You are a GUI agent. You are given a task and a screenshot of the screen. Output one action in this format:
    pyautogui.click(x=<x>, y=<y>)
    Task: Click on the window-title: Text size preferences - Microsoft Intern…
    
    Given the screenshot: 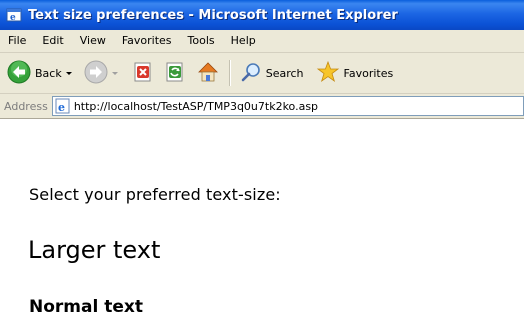 What is the action you would take?
    pyautogui.click(x=213, y=15)
    